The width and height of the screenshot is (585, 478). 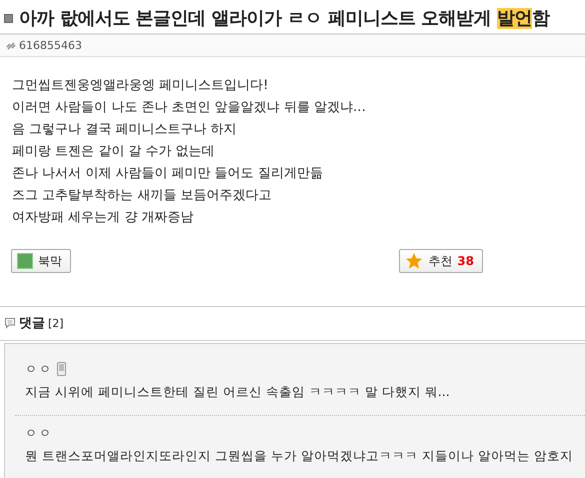 What do you see at coordinates (284, 18) in the screenshot?
I see `post-title: 아까 랎에서도 본글인데 앨라이가 ㄹㅇ 페미니스트 오해받게 발언함` at bounding box center [284, 18].